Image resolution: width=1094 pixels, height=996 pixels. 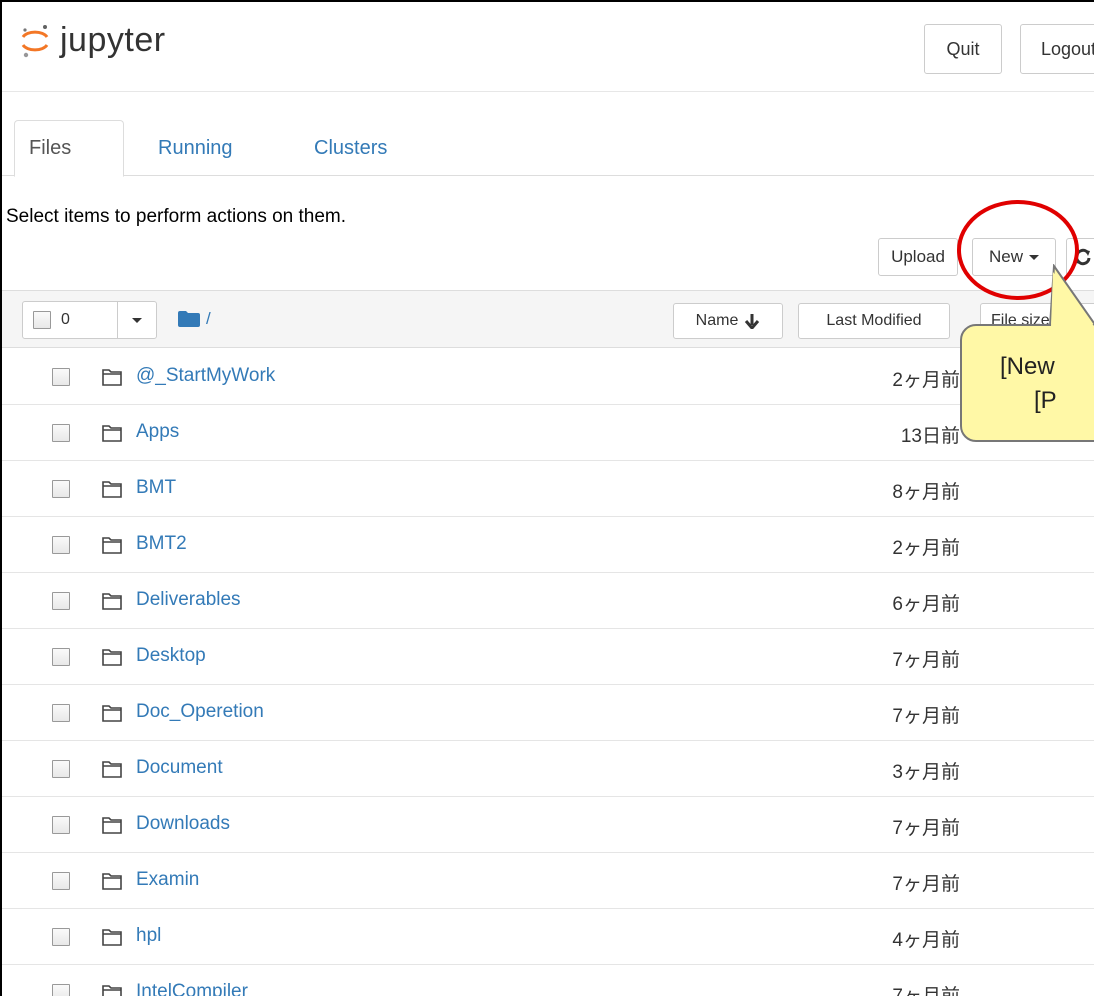 What do you see at coordinates (548, 881) in the screenshot?
I see `list-item: Examin 7ヶ月前` at bounding box center [548, 881].